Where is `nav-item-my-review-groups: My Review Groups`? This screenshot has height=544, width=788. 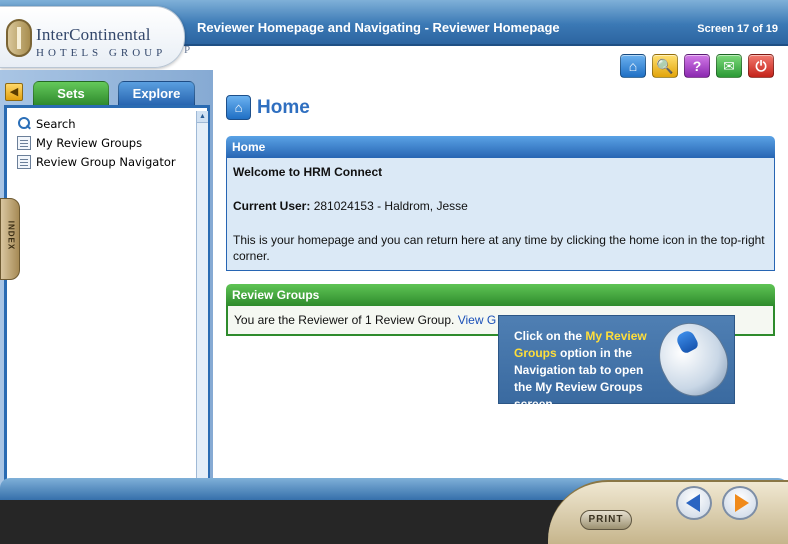 nav-item-my-review-groups: My Review Groups is located at coordinates (96, 142).